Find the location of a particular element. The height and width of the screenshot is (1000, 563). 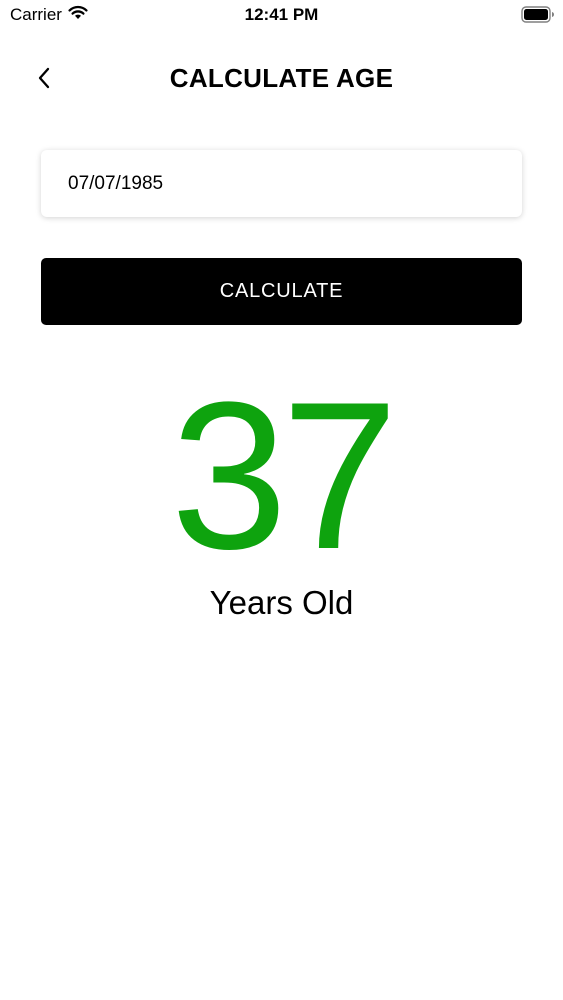

navigation-bar: CALCULATE AGE is located at coordinates (281, 79).